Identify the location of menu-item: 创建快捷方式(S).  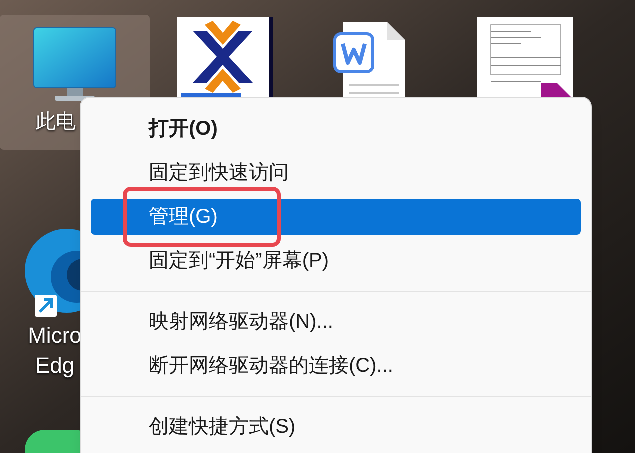
(336, 427).